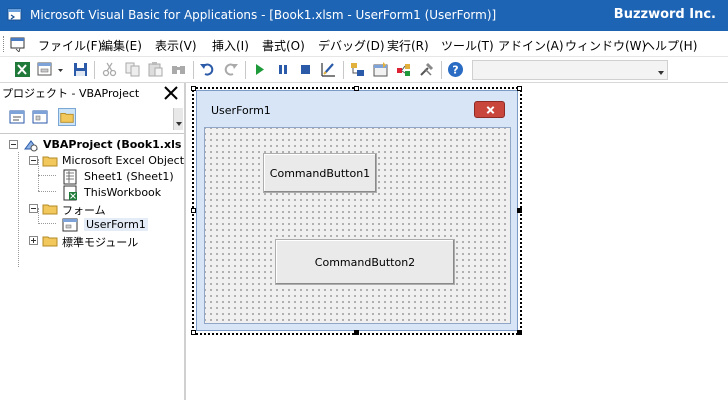 This screenshot has height=400, width=728. What do you see at coordinates (531, 45) in the screenshot?
I see `menu-addins: アドイン(A)` at bounding box center [531, 45].